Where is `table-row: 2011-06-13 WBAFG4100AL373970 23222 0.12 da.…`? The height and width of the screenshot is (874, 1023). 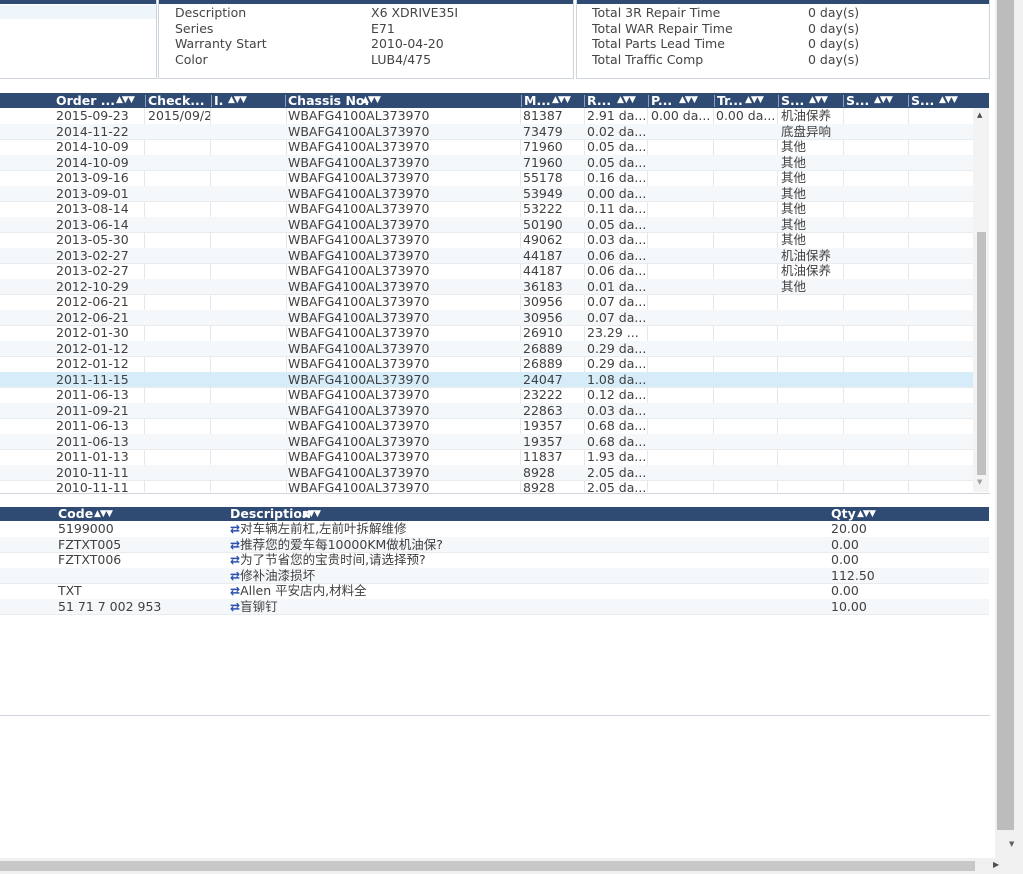 table-row: 2011-06-13 WBAFG4100AL373970 23222 0.12 da.… is located at coordinates (486, 395).